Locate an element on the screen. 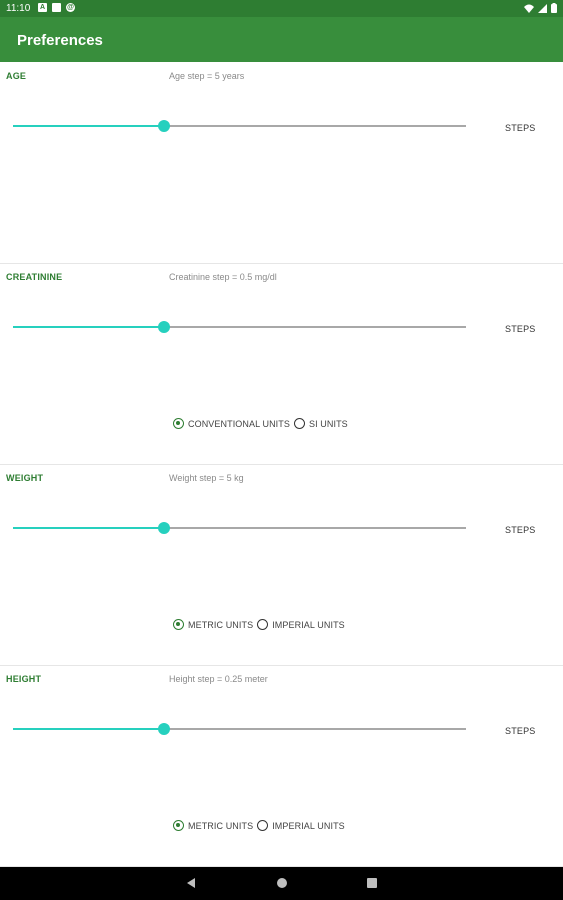  home-icon is located at coordinates (282, 883).